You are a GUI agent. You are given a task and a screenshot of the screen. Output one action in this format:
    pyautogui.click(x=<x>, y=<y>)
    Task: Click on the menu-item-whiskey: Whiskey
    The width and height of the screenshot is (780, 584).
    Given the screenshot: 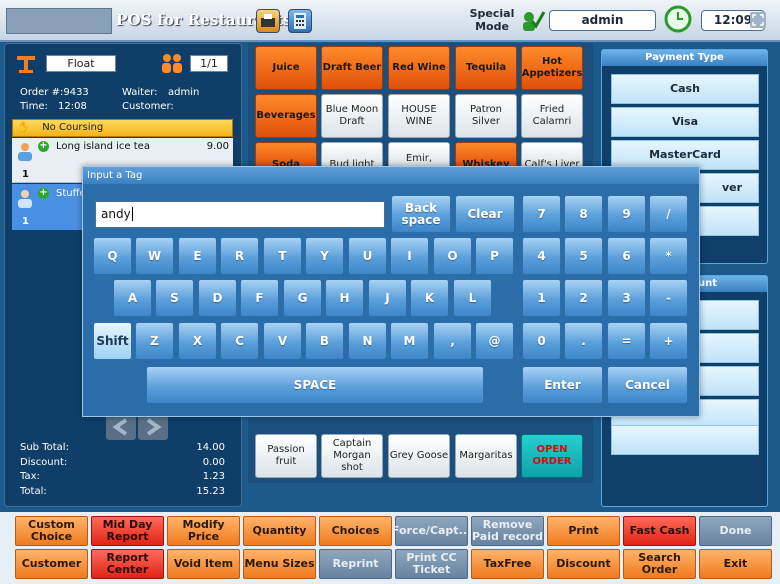 What is the action you would take?
    pyautogui.click(x=486, y=156)
    